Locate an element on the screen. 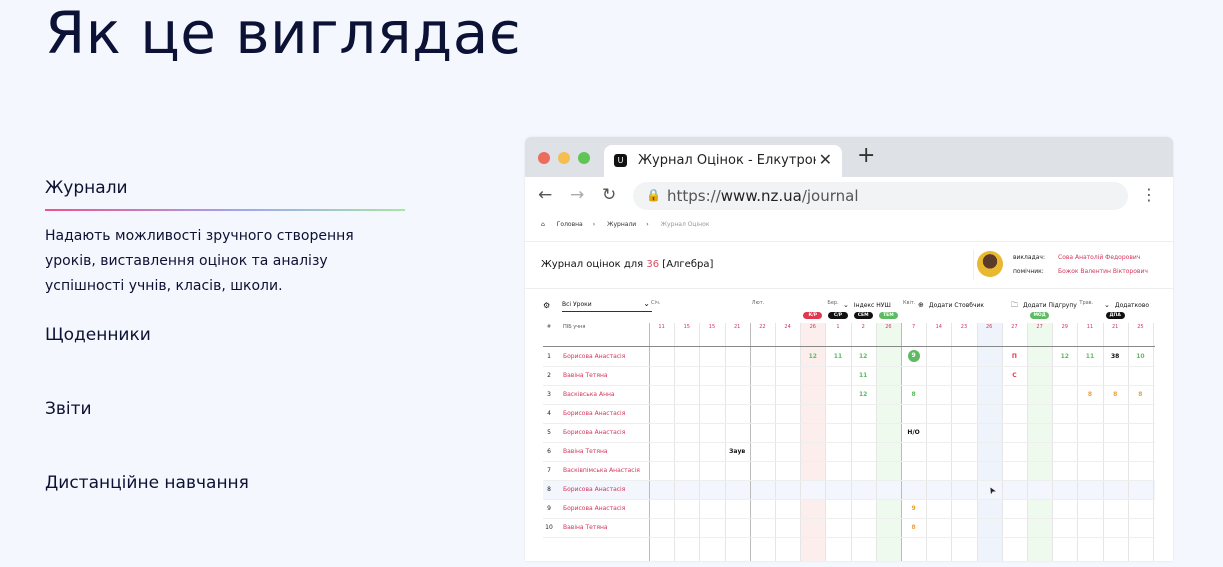  day-header: 7 is located at coordinates (913, 327).